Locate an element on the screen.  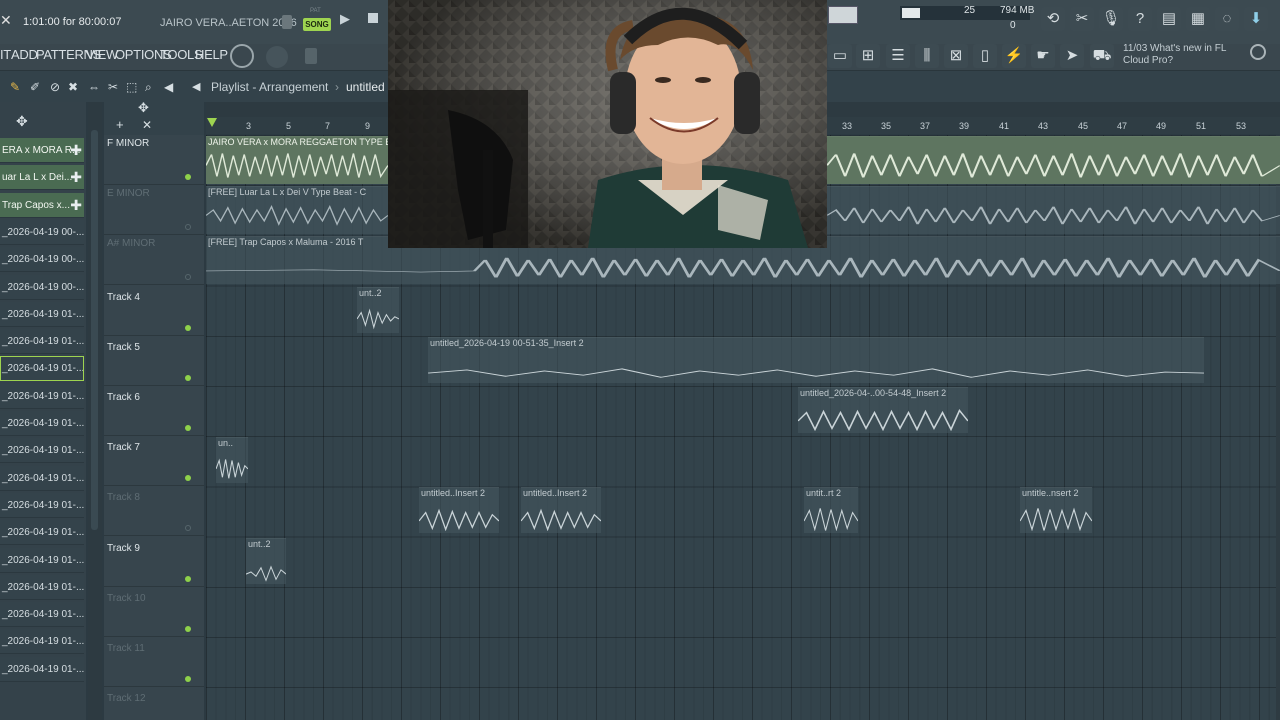
fl-cloud-icon is located at coordinates (1258, 52).